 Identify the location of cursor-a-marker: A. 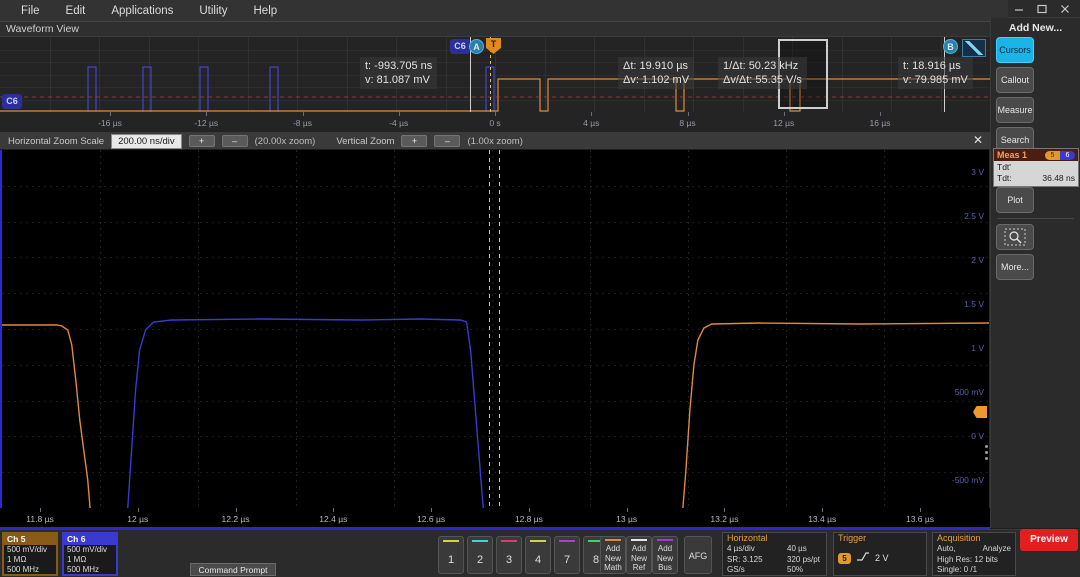
(476, 46).